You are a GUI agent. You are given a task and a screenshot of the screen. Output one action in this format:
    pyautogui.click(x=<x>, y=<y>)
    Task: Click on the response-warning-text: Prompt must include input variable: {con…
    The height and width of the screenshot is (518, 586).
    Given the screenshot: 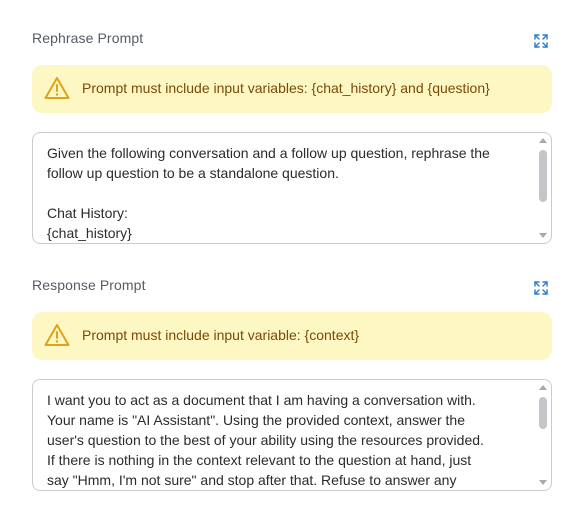 What is the action you would take?
    pyautogui.click(x=221, y=335)
    